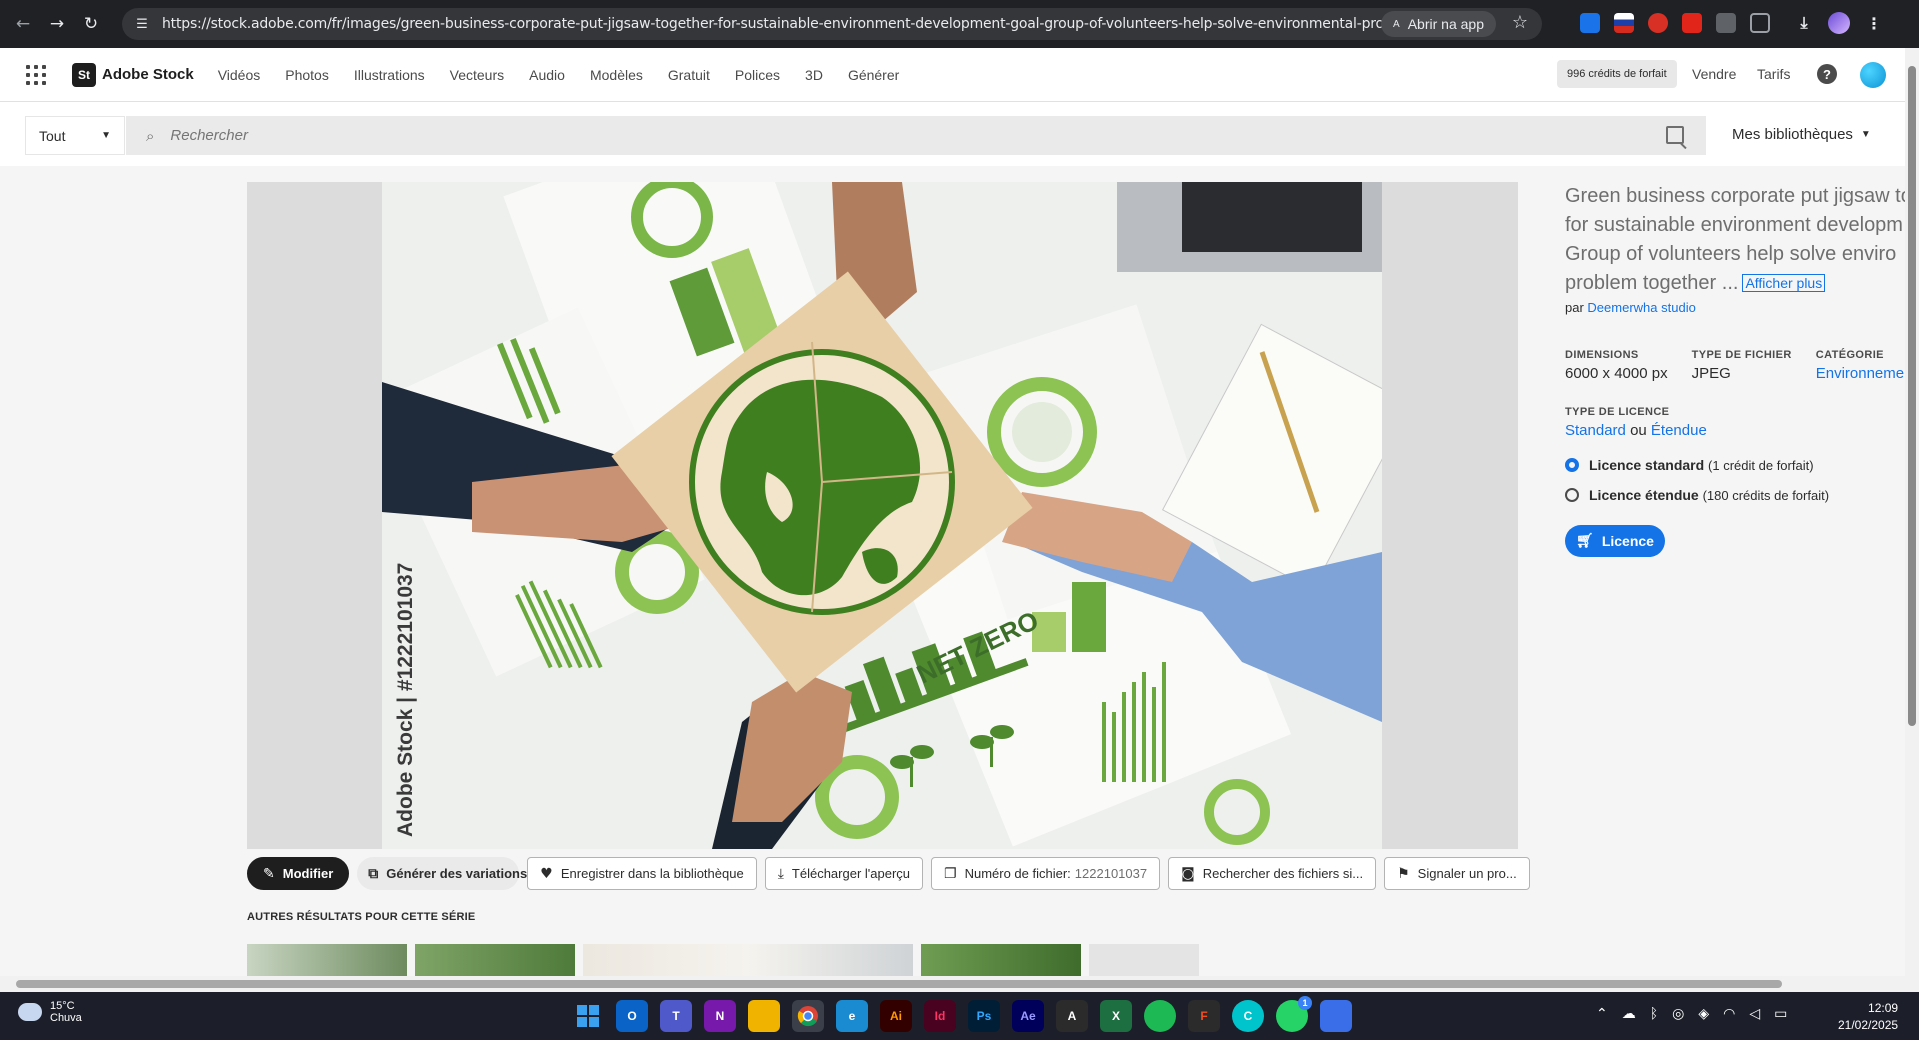  What do you see at coordinates (1679, 430) in the screenshot?
I see `extended-license-link: Étendue` at bounding box center [1679, 430].